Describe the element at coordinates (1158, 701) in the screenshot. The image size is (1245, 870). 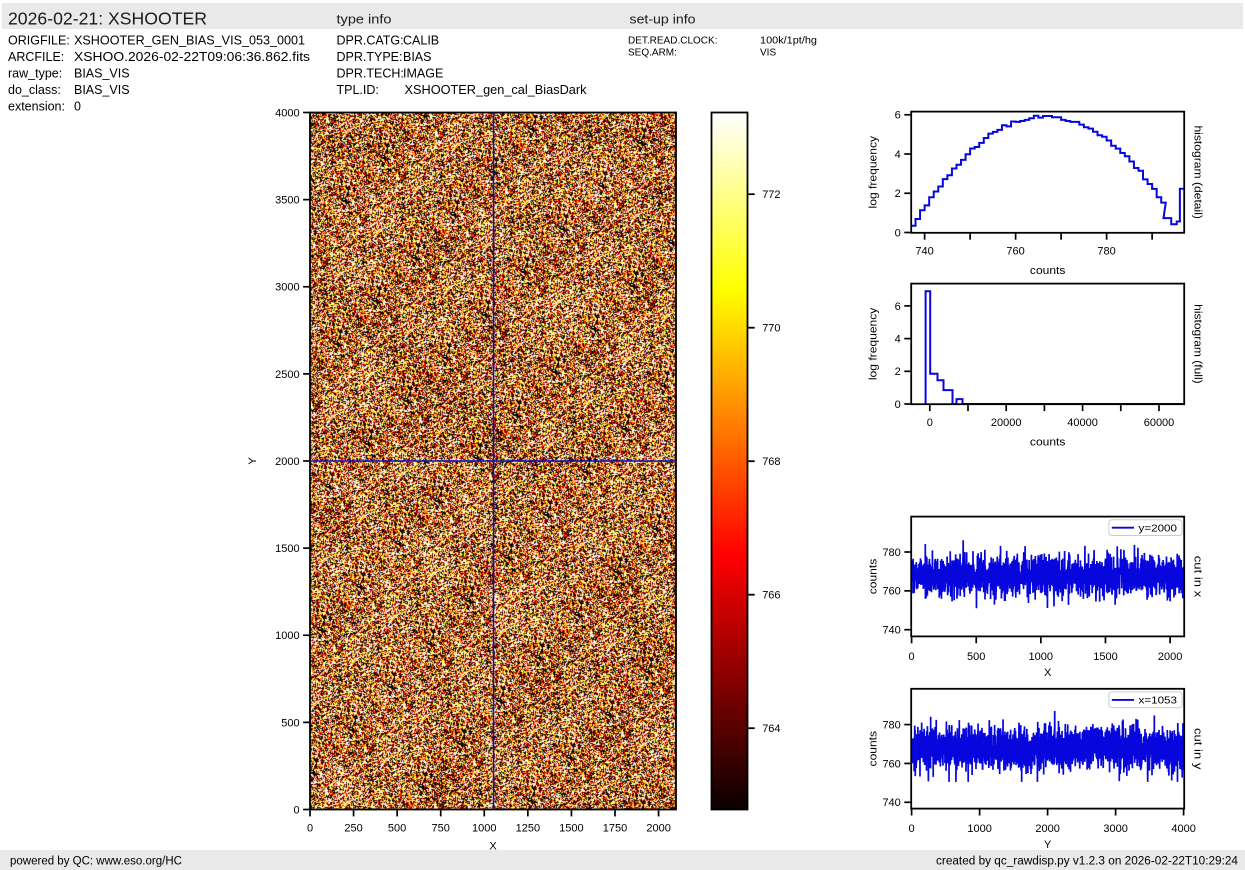
I see `svg-text: x=1053` at that location.